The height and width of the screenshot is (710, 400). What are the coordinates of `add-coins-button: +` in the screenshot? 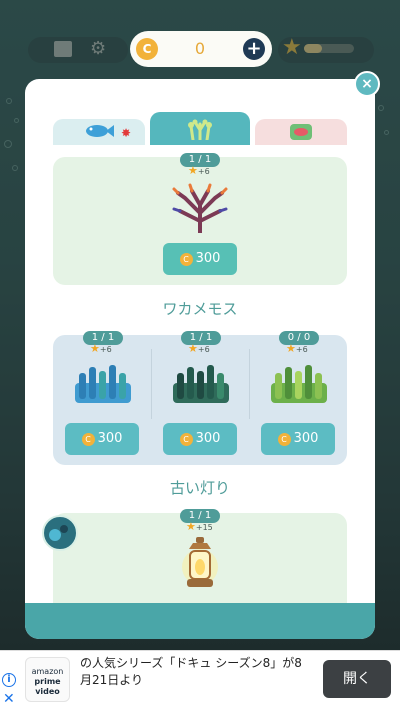 It's located at (254, 49).